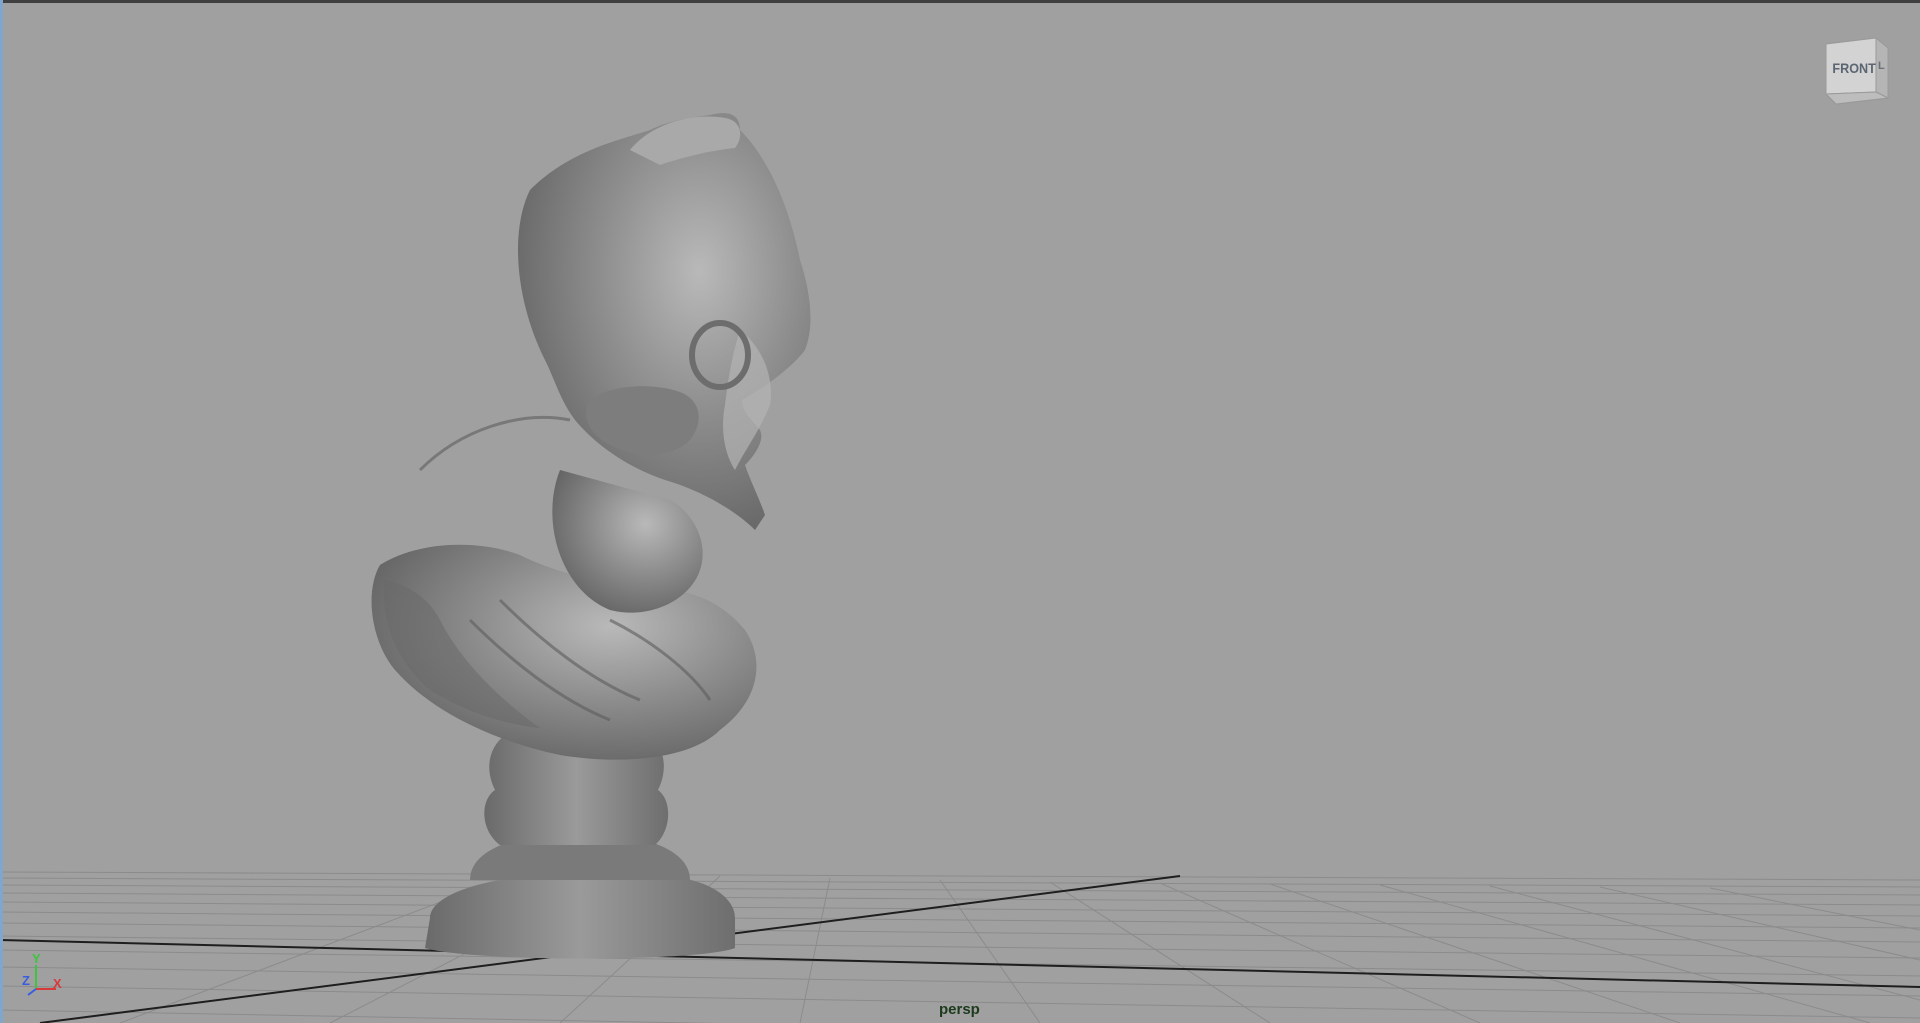  What do you see at coordinates (1, 511) in the screenshot?
I see `viewport-active-border` at bounding box center [1, 511].